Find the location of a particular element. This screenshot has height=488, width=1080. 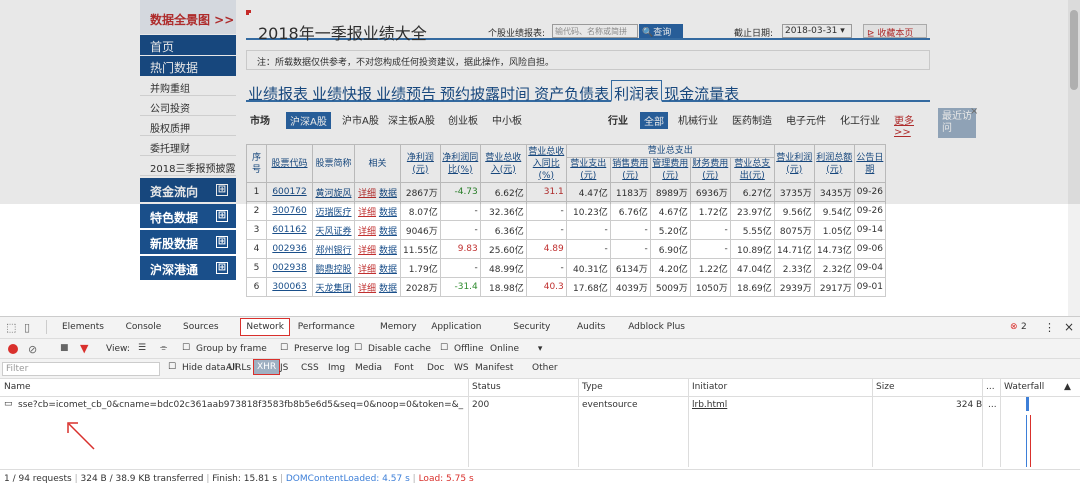

col-rev-yoy: 营业总收入同比(%) is located at coordinates (546, 163).